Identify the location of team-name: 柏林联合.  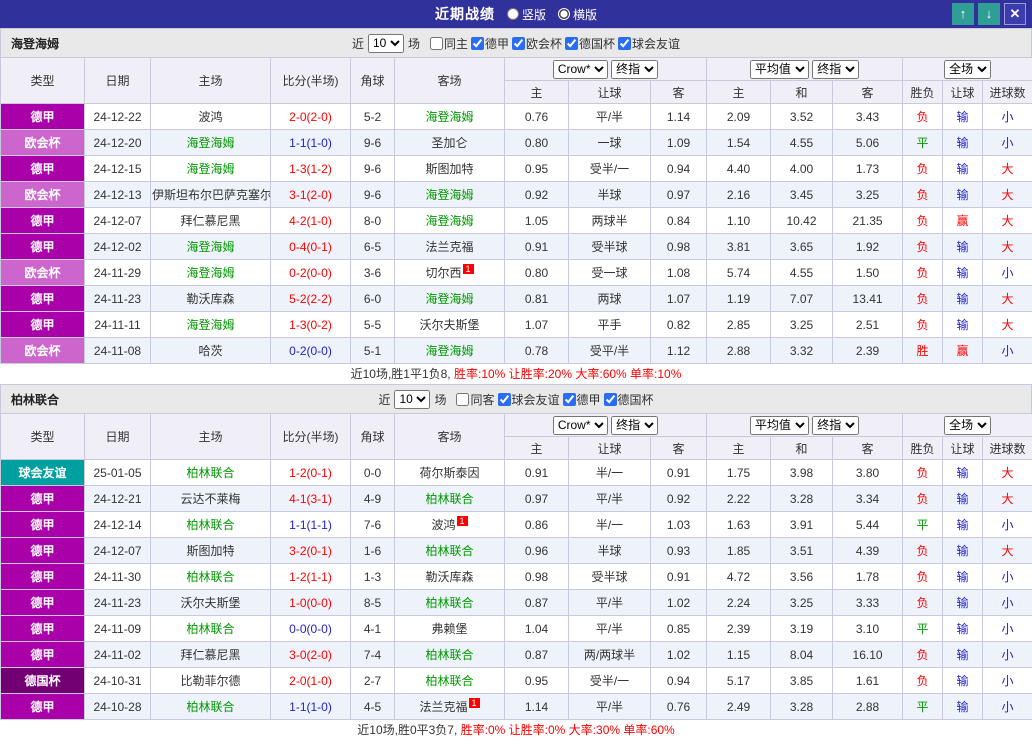
(35, 399).